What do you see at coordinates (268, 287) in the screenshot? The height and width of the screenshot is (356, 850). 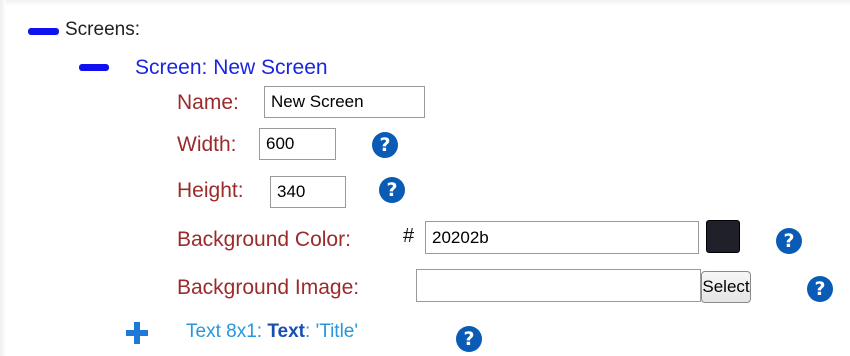 I see `background-image-label: Background Image:` at bounding box center [268, 287].